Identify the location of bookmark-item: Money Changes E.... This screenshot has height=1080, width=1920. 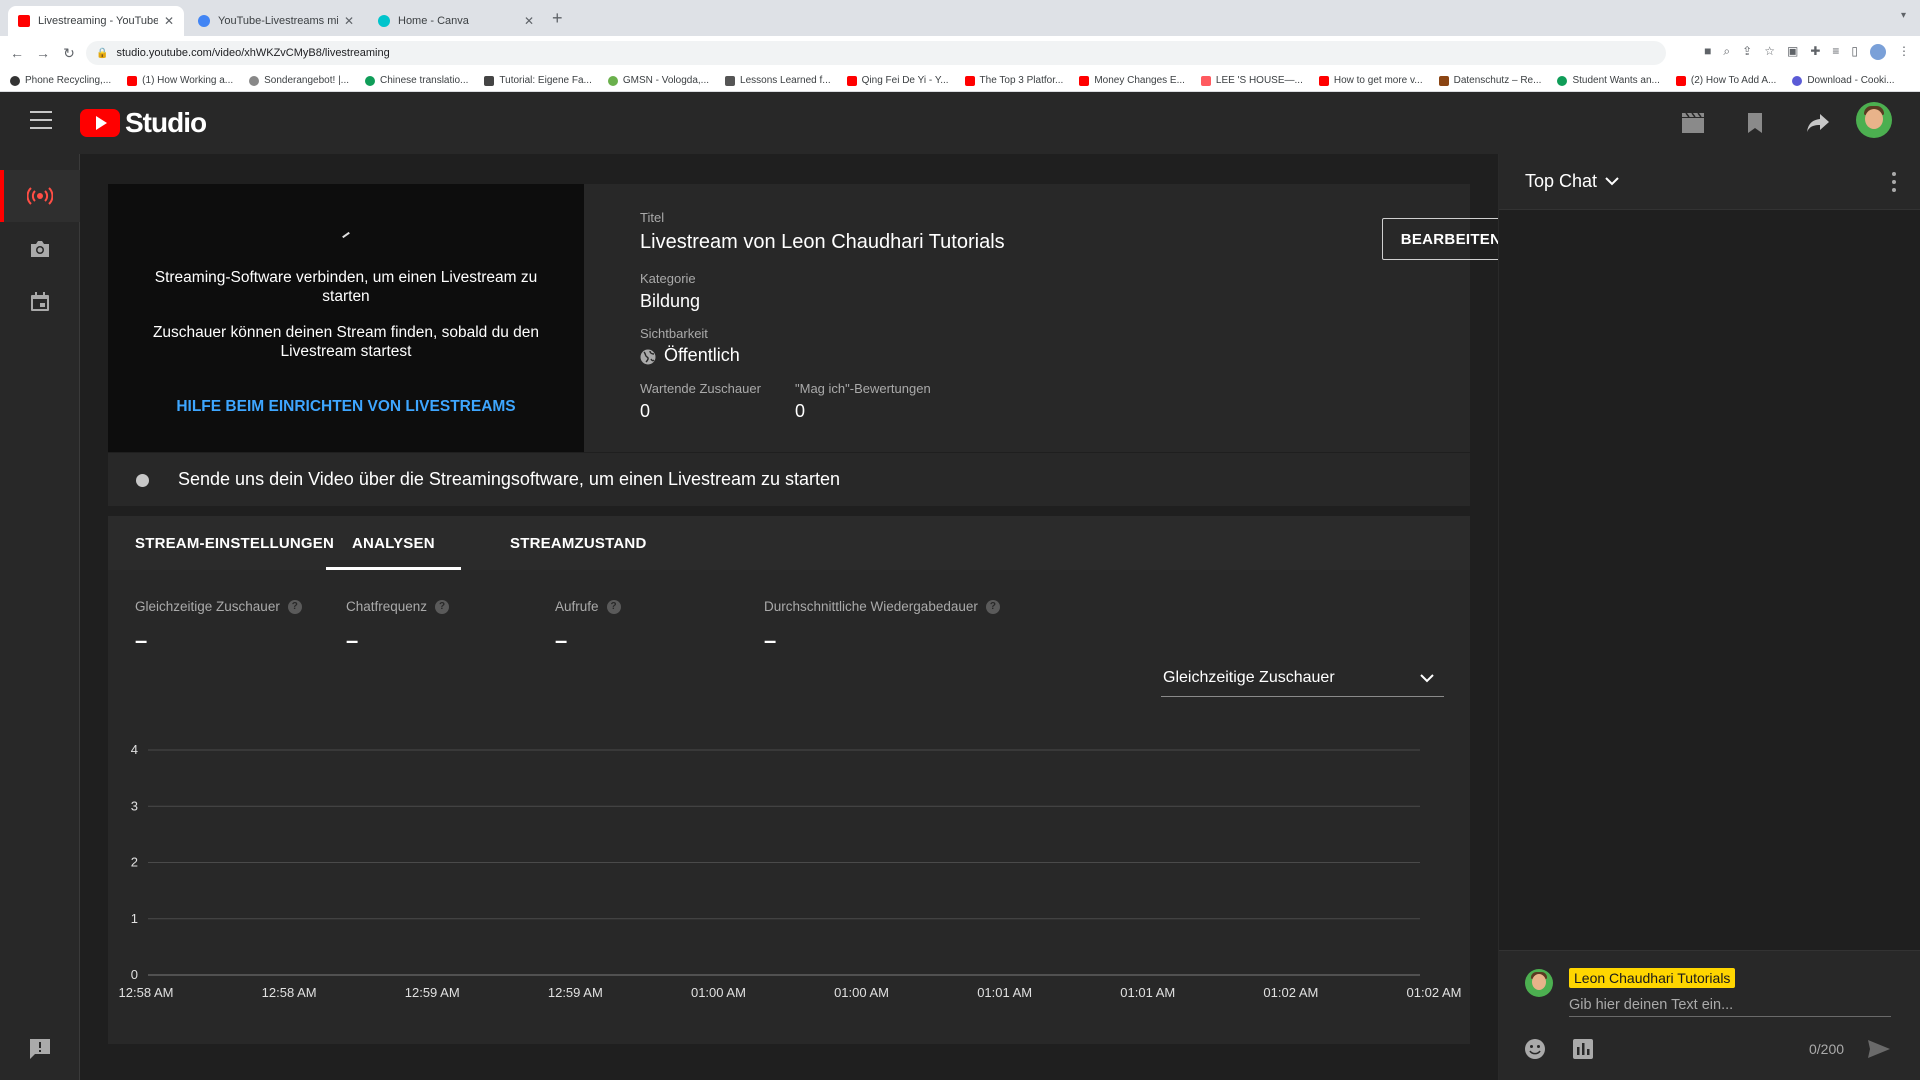
(1132, 80).